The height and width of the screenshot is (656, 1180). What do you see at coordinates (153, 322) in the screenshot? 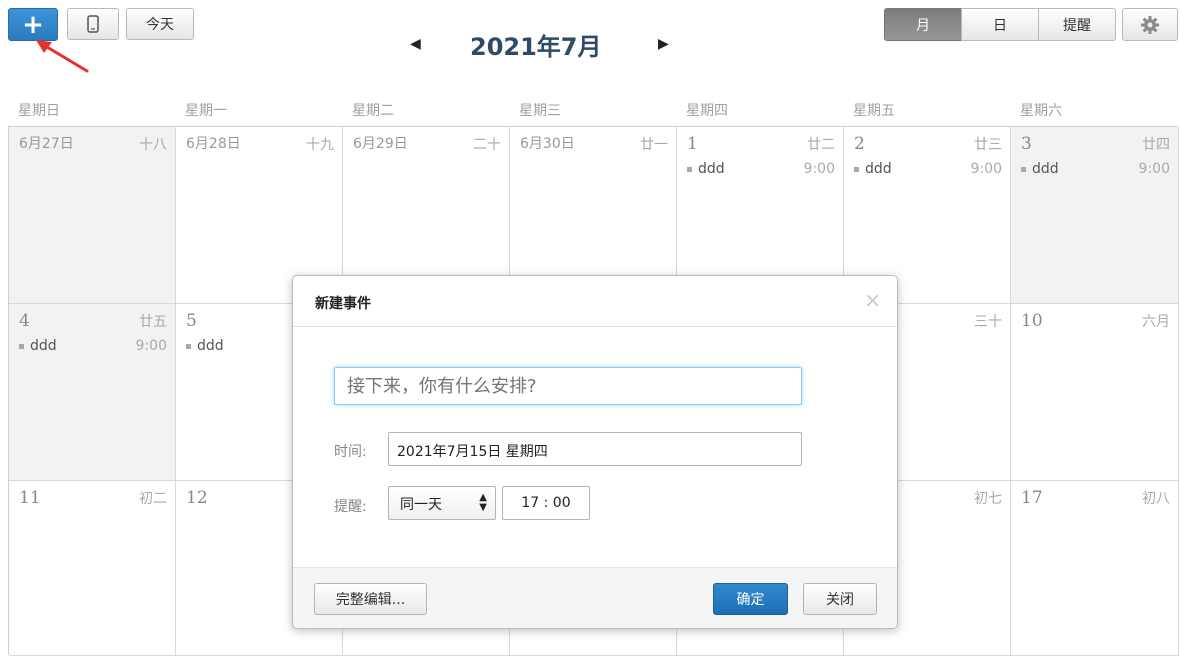
I see `lunar-date: 廿五` at bounding box center [153, 322].